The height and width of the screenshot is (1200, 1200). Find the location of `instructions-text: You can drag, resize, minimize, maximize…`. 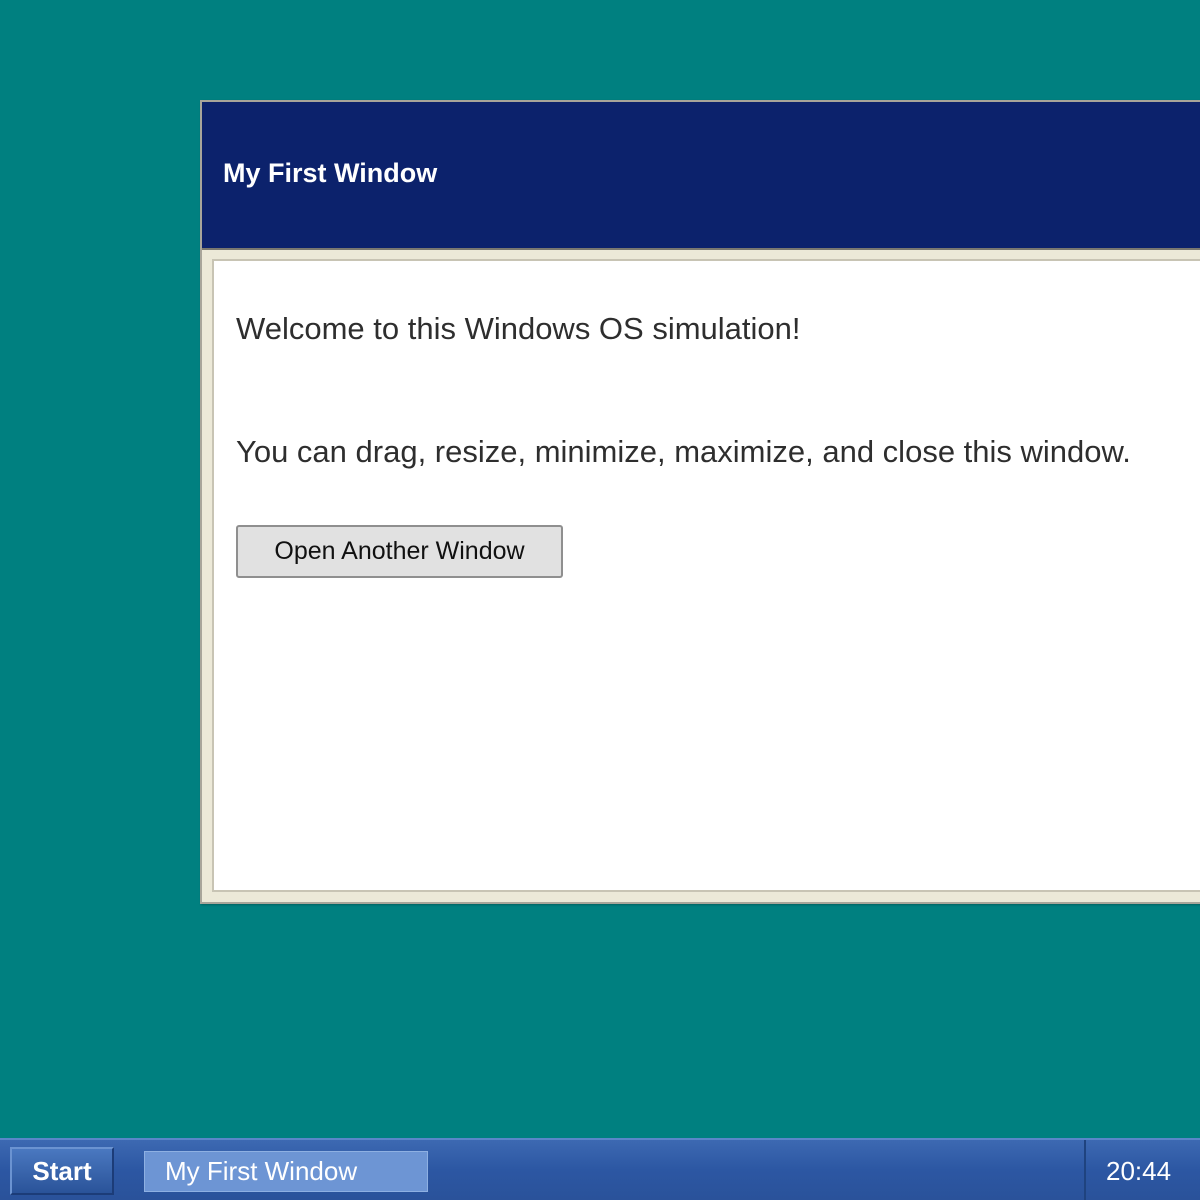

instructions-text: You can drag, resize, minimize, maximize… is located at coordinates (683, 451).